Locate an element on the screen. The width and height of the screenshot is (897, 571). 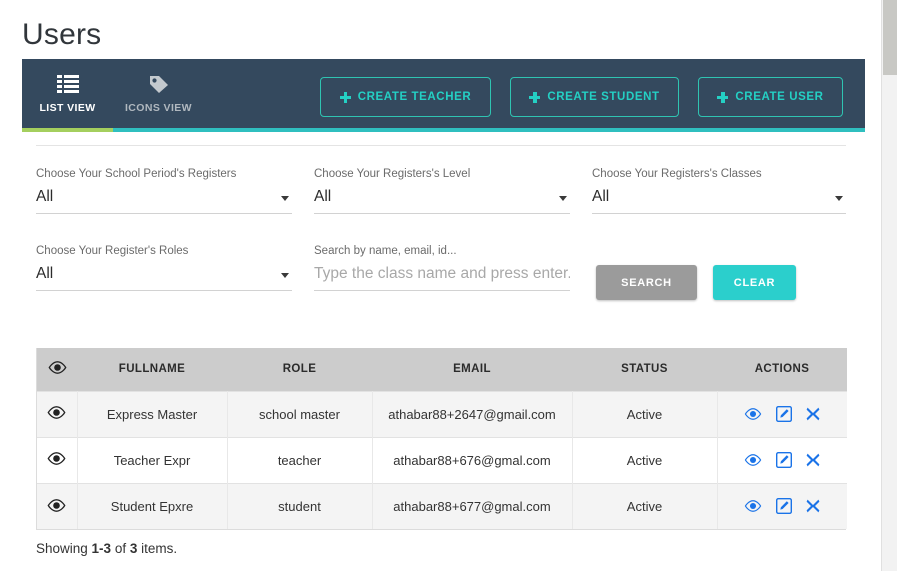
filter-roles-label: Choose Your Register's Roles is located at coordinates (112, 251).